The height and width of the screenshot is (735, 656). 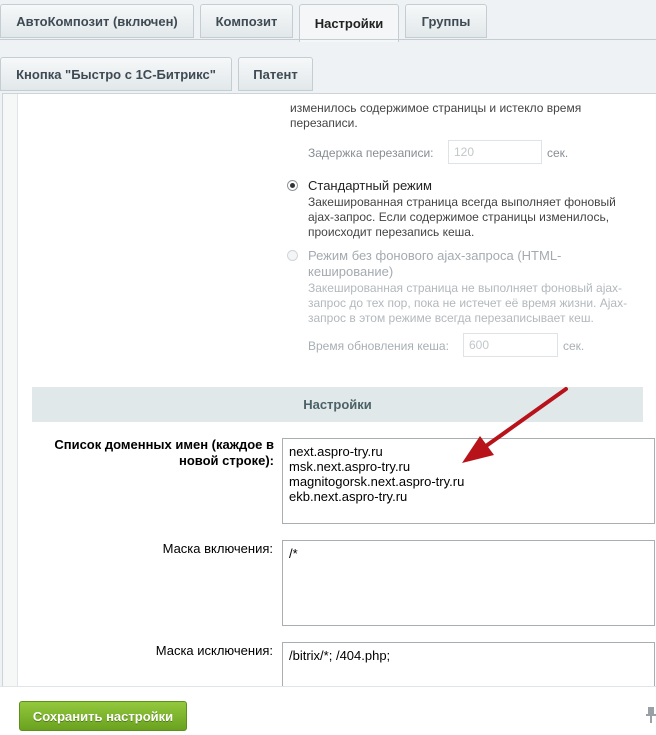 What do you see at coordinates (103, 716) in the screenshot?
I see `save-settings-button: Сохранить настройки` at bounding box center [103, 716].